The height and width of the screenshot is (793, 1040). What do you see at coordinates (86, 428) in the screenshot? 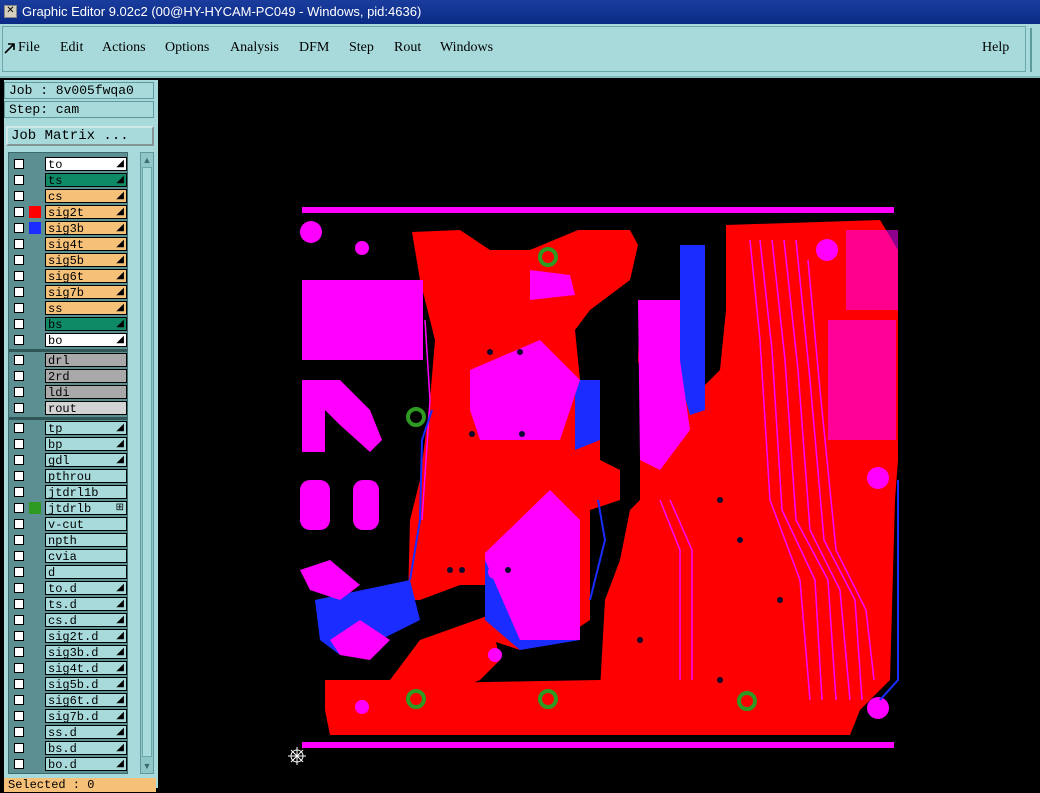
I see `layer-name: tp ◢` at bounding box center [86, 428].